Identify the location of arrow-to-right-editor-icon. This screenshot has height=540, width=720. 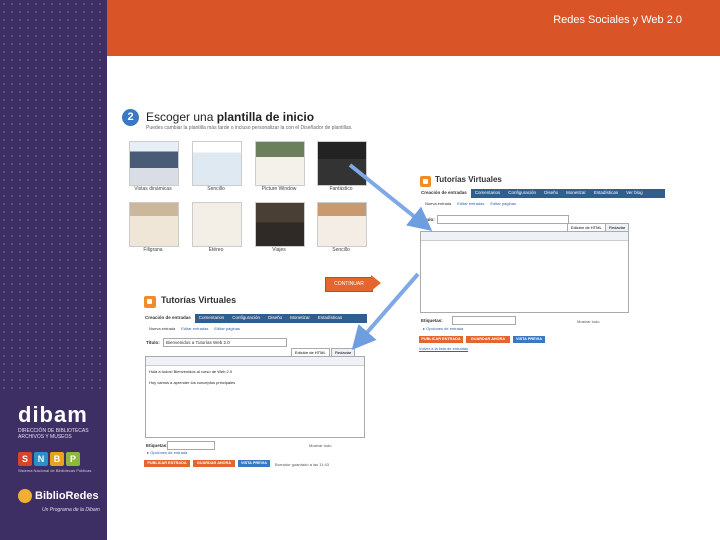
(390, 197).